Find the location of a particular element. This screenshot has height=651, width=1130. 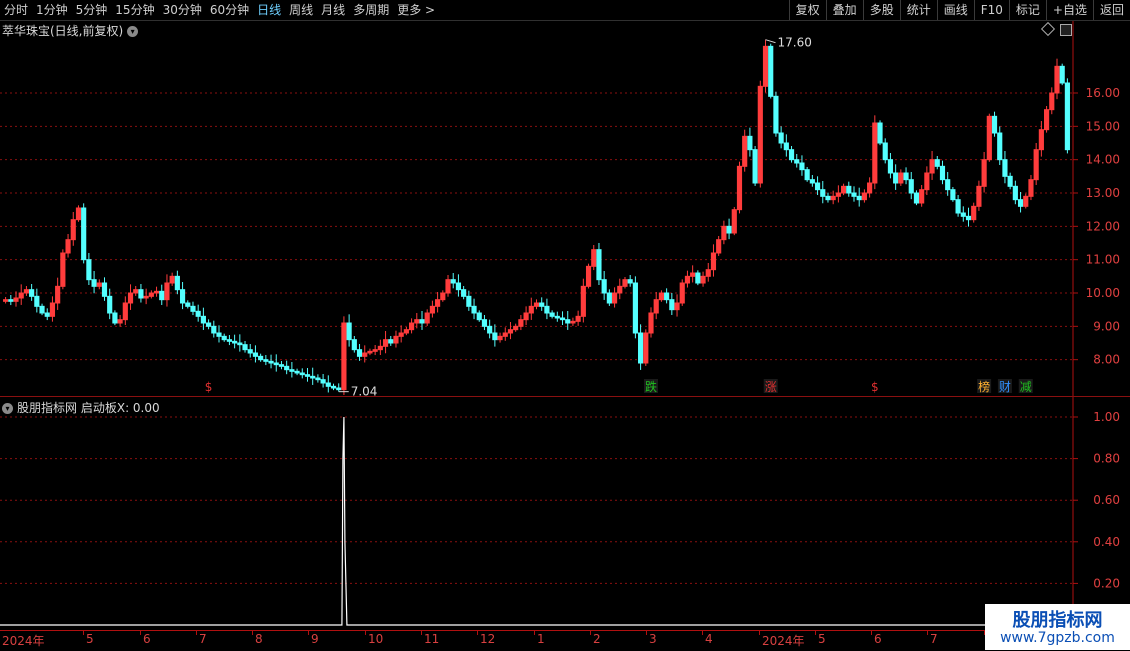

indicator-title: ▾ 股朋指标网 启动板X: 0.00 is located at coordinates (81, 407).